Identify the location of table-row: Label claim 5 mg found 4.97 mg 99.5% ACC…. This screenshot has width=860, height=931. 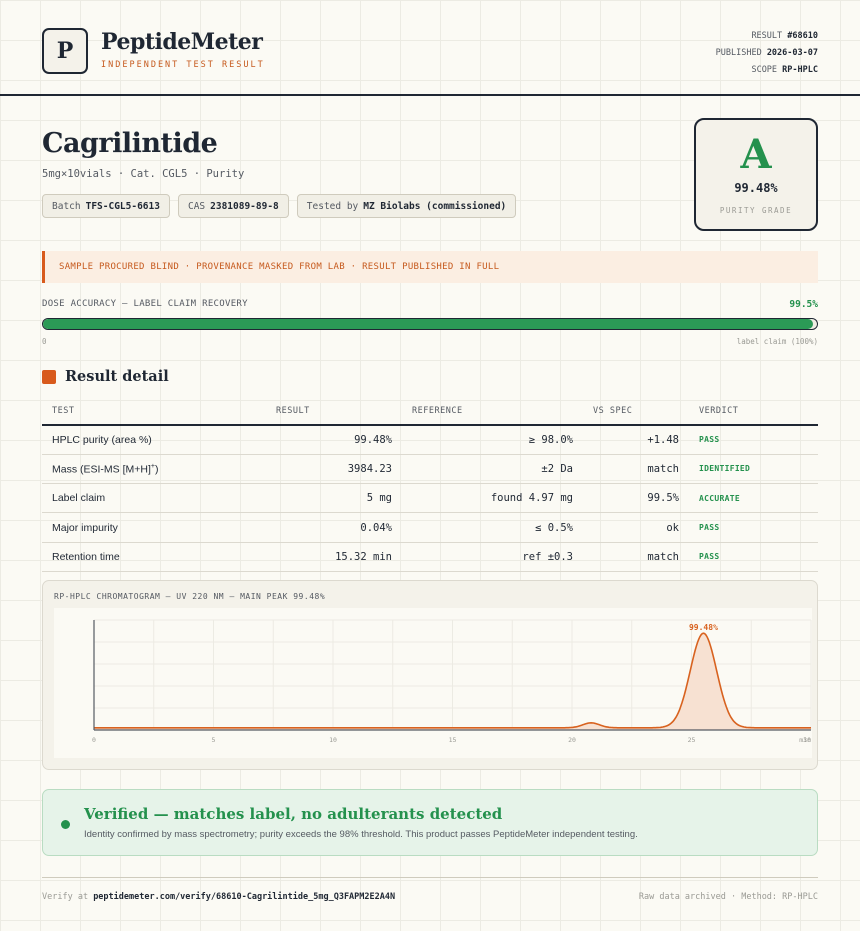
(430, 498).